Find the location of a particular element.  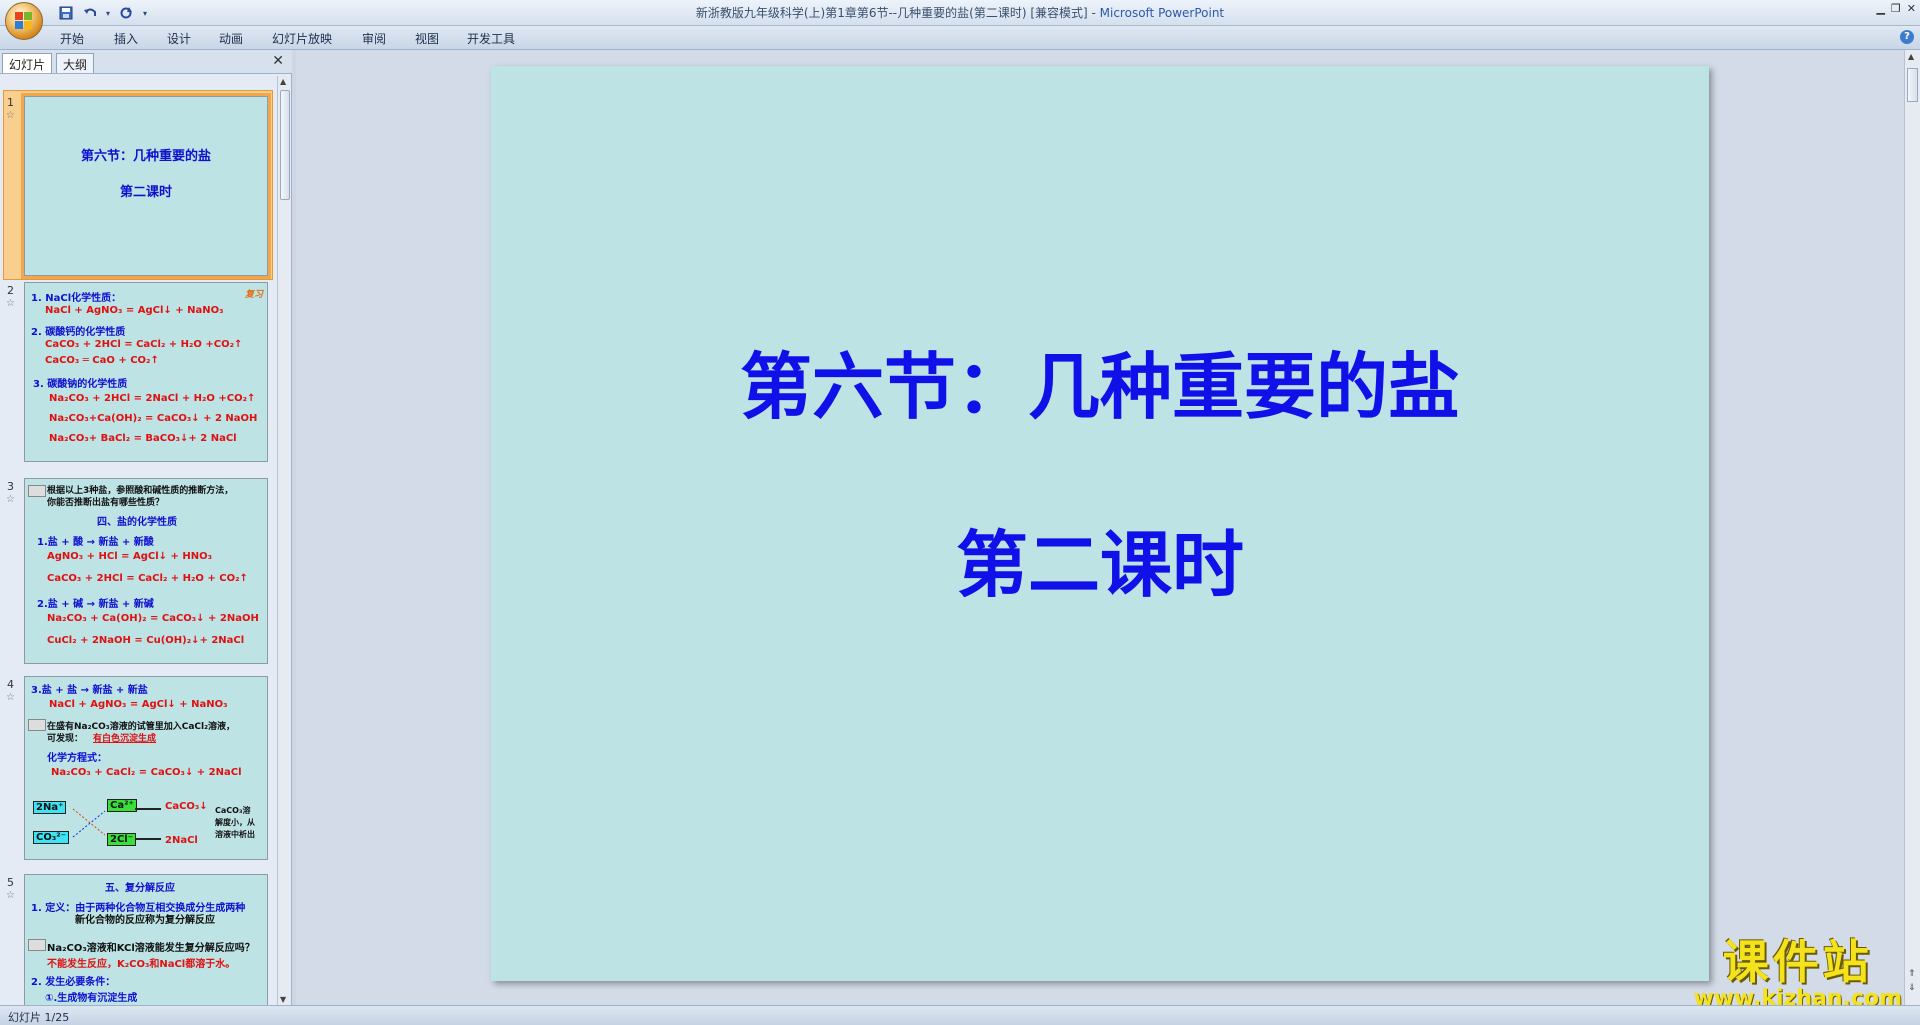

tab-slides: 幻灯片 is located at coordinates (27, 63).